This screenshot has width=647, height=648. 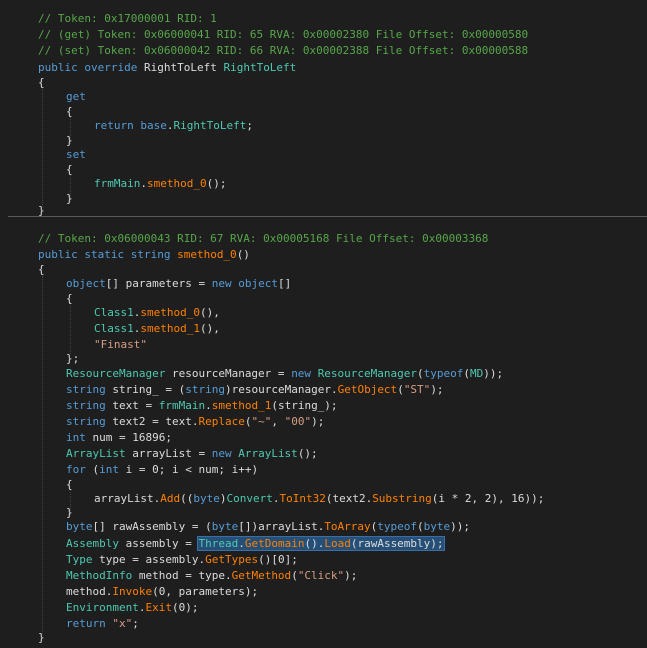 I want to click on code-line: object[] parameters = new object[], so click(x=178, y=284).